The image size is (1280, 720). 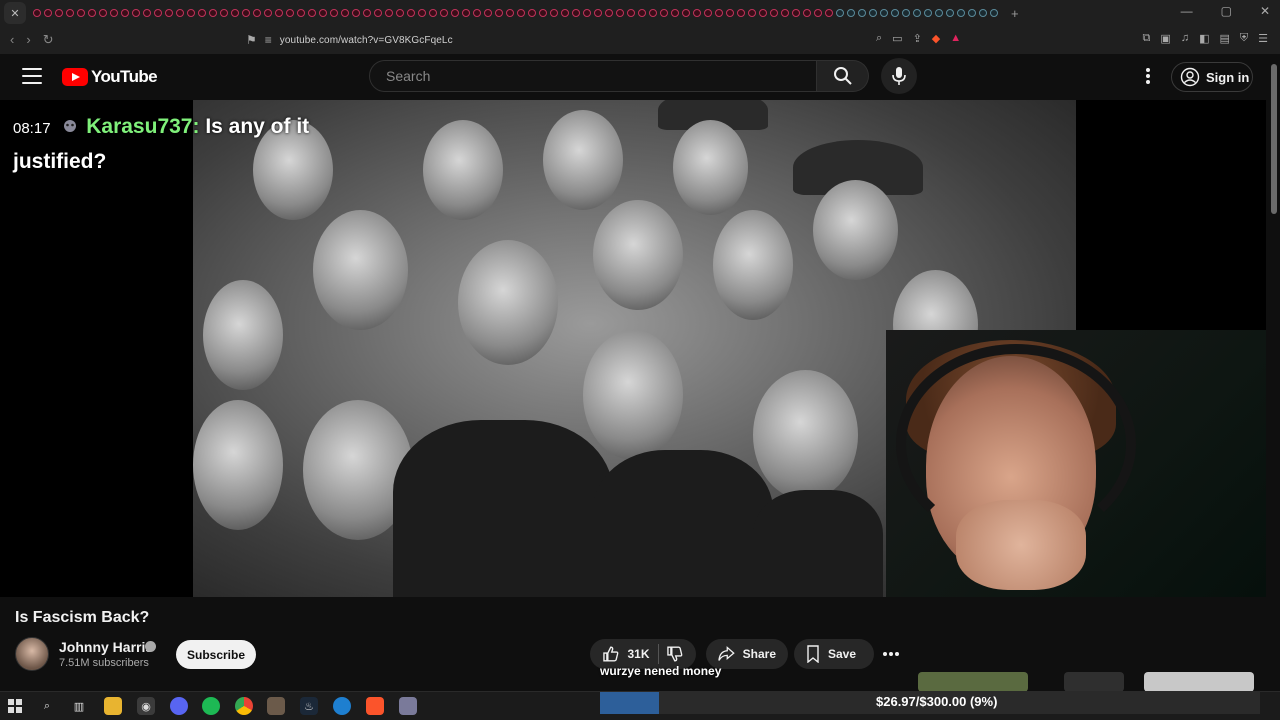 What do you see at coordinates (611, 654) in the screenshot?
I see `thumbs-up-icon` at bounding box center [611, 654].